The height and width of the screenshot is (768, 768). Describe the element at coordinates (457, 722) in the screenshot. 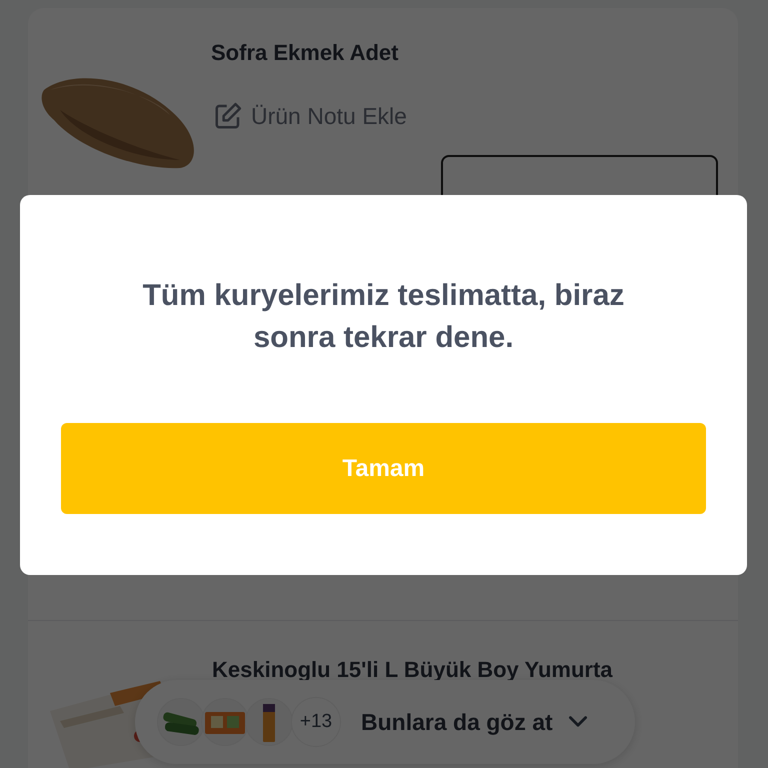

I see `suggestions-label: Bunlara da göz at` at that location.